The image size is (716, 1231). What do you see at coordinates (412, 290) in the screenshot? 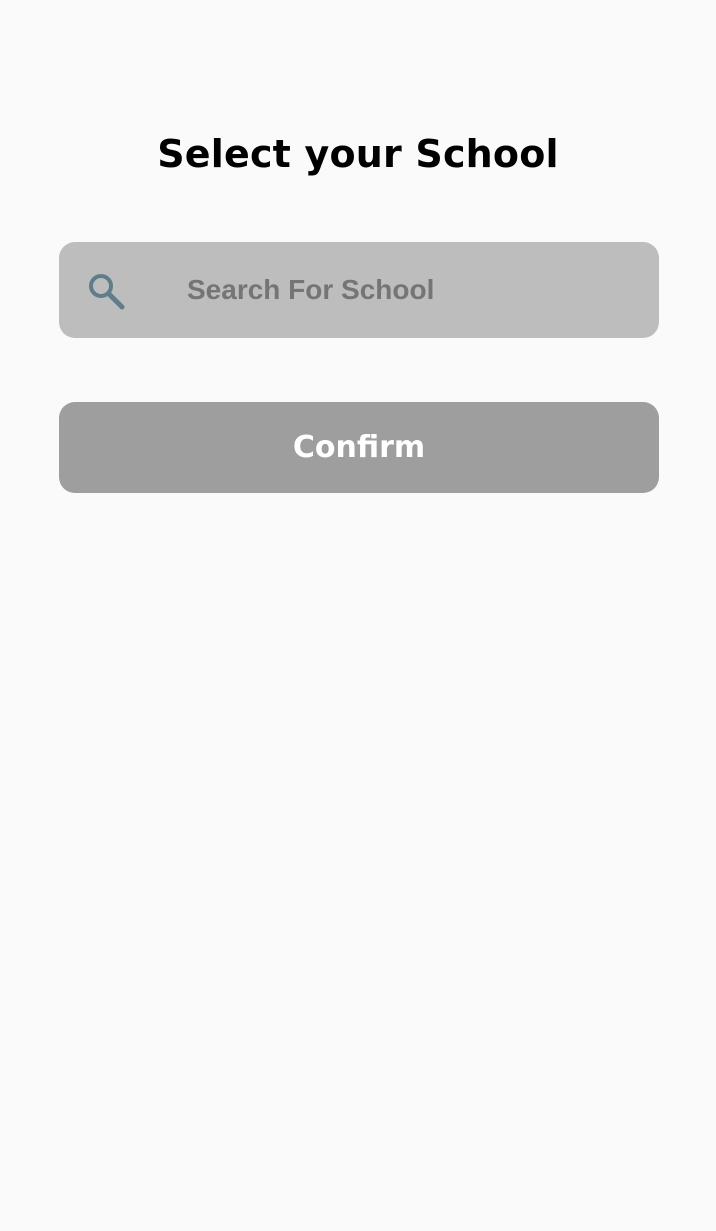
I see `search-input` at bounding box center [412, 290].